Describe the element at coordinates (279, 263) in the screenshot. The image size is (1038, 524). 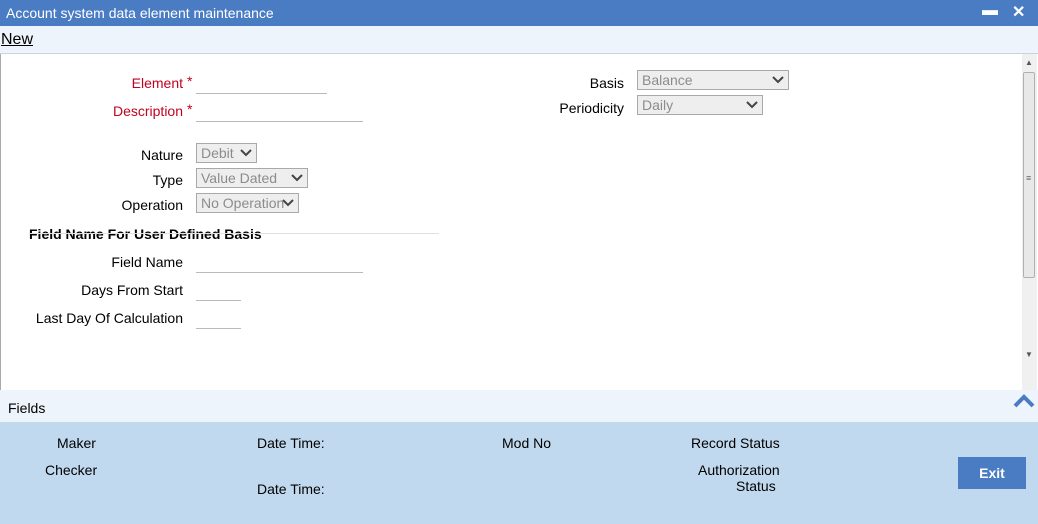
I see `field-name-input` at that location.